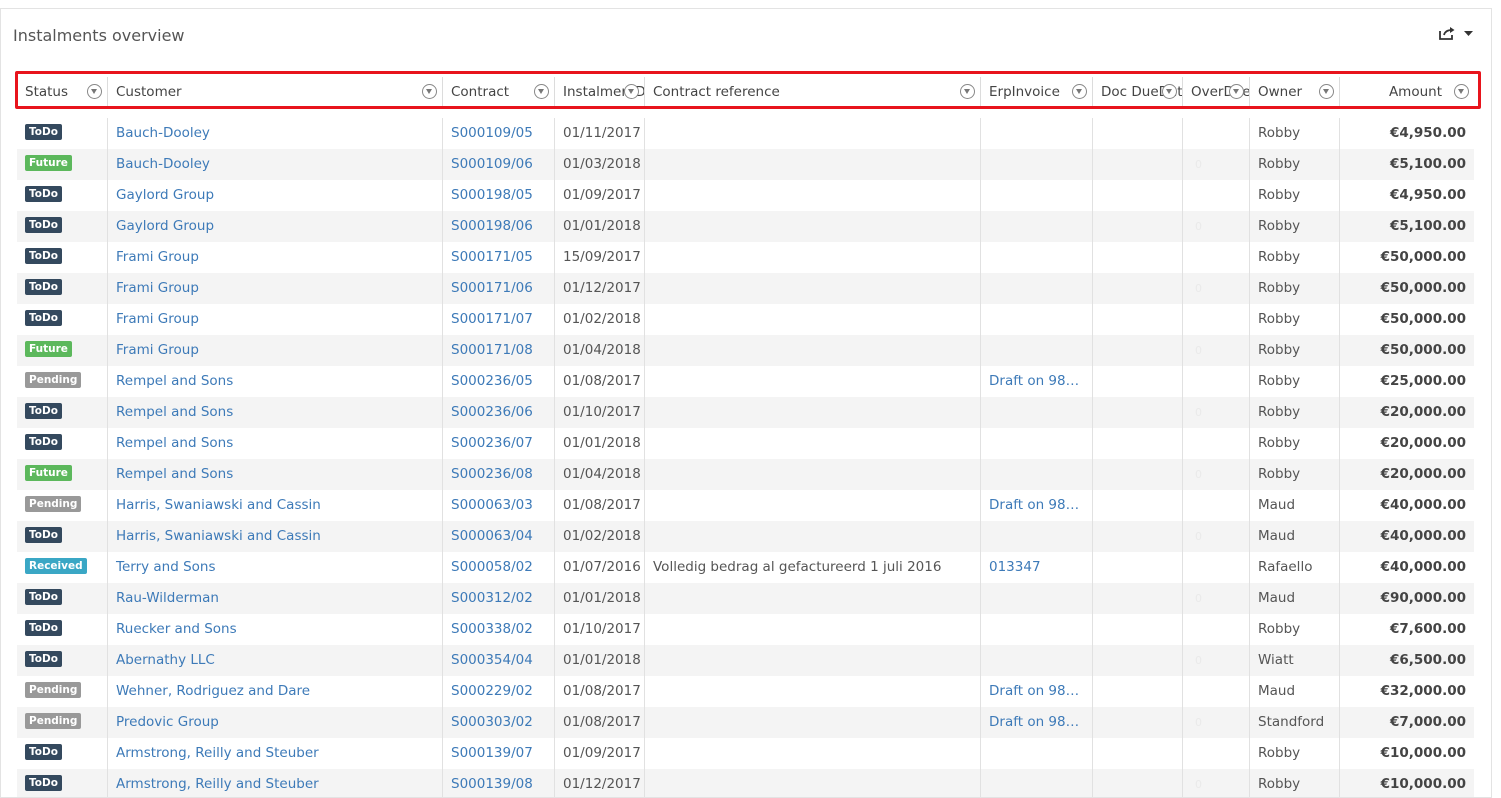  Describe the element at coordinates (499, 660) in the screenshot. I see `contract-link: S000354/04` at that location.